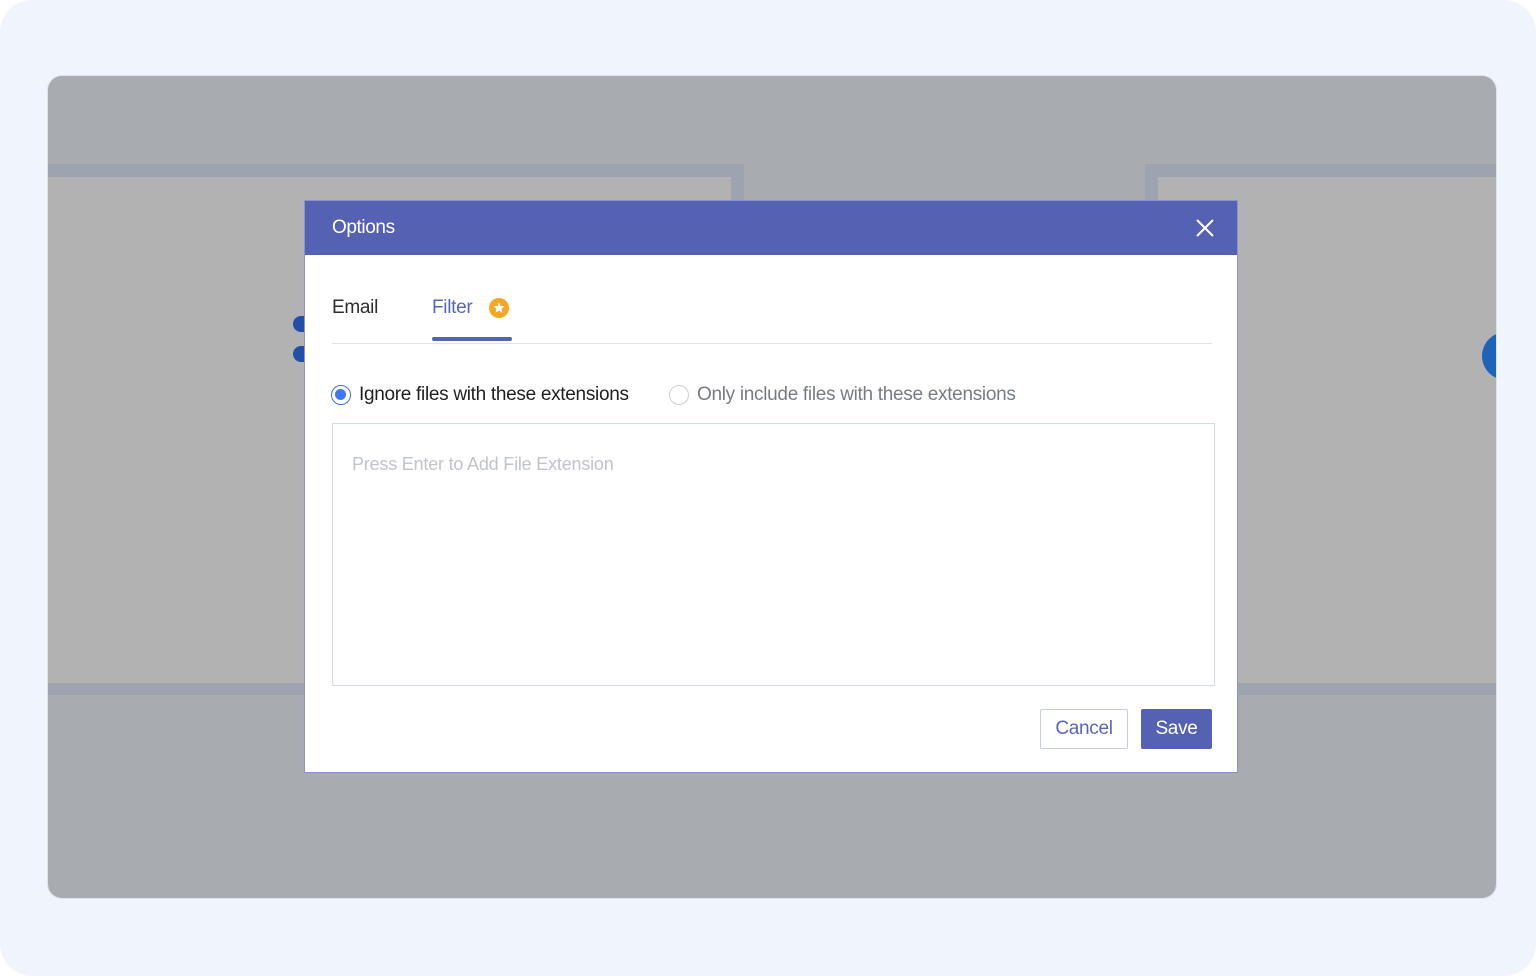 The image size is (1536, 976). Describe the element at coordinates (771, 228) in the screenshot. I see `dialog-header: Options` at that location.